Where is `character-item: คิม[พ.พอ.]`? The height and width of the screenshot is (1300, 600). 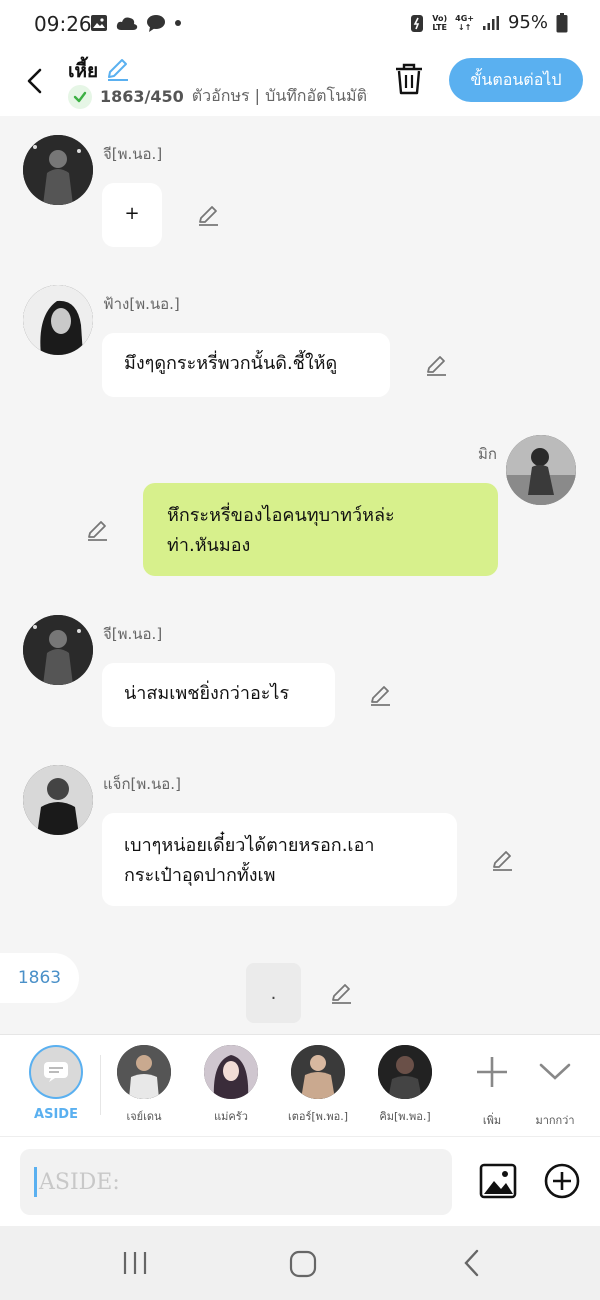 character-item: คิม[พ.พอ.] is located at coordinates (405, 1085).